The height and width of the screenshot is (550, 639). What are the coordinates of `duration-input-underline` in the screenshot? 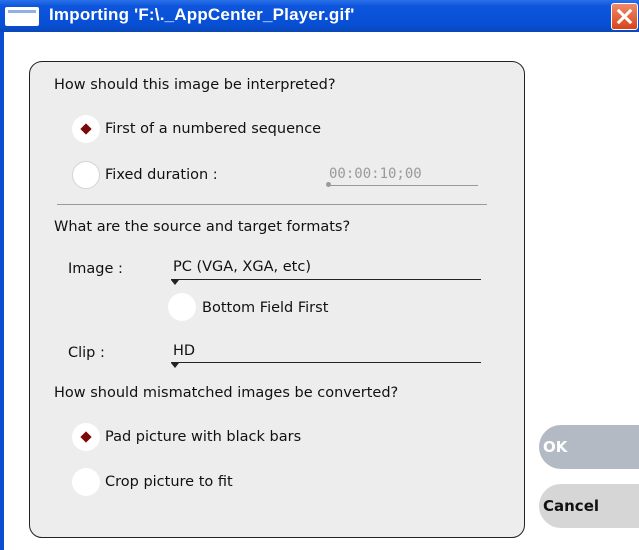 It's located at (403, 185).